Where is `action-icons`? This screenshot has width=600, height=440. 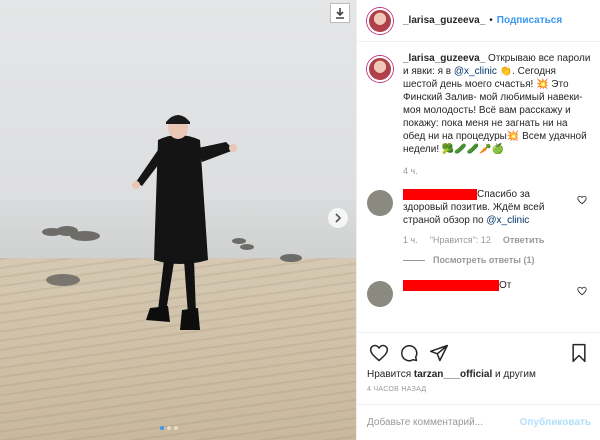 action-icons is located at coordinates (479, 353).